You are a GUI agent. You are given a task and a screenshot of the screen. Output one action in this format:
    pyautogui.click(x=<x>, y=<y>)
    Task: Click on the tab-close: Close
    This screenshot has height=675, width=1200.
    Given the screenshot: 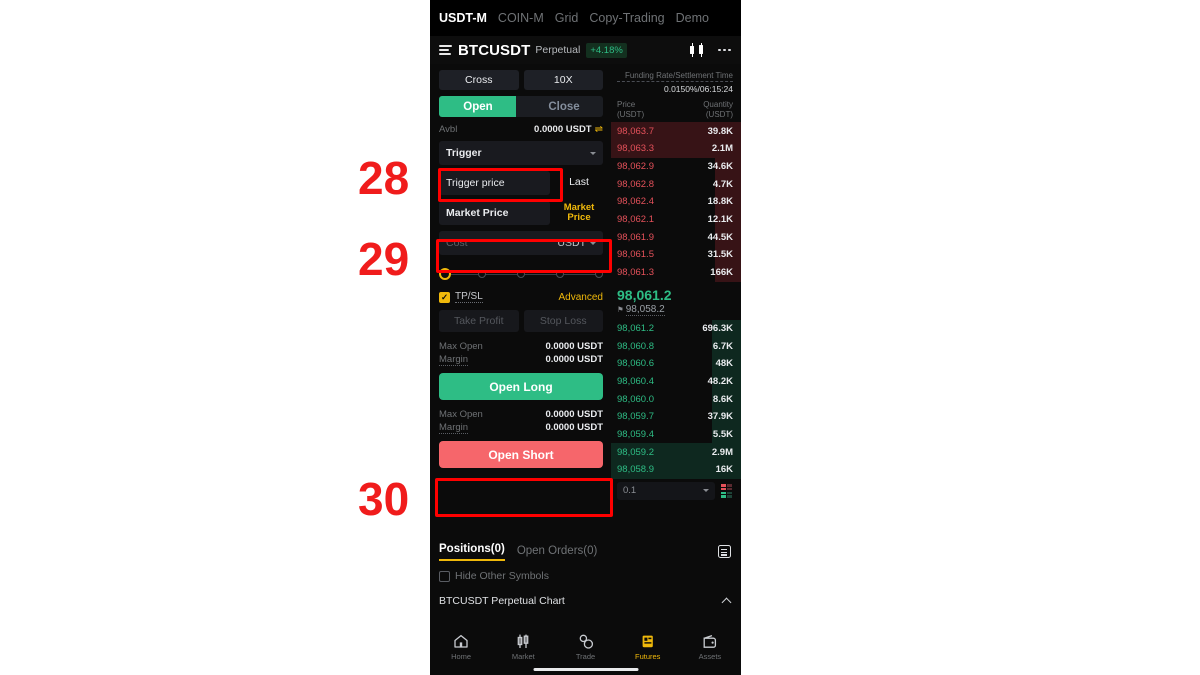 What is the action you would take?
    pyautogui.click(x=559, y=106)
    